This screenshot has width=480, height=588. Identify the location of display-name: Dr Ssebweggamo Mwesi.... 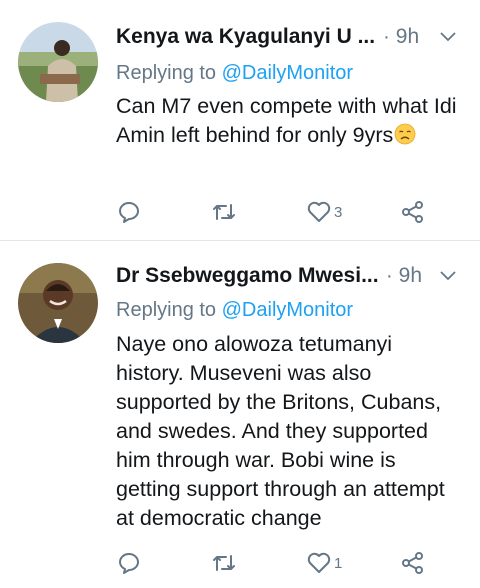
(247, 276).